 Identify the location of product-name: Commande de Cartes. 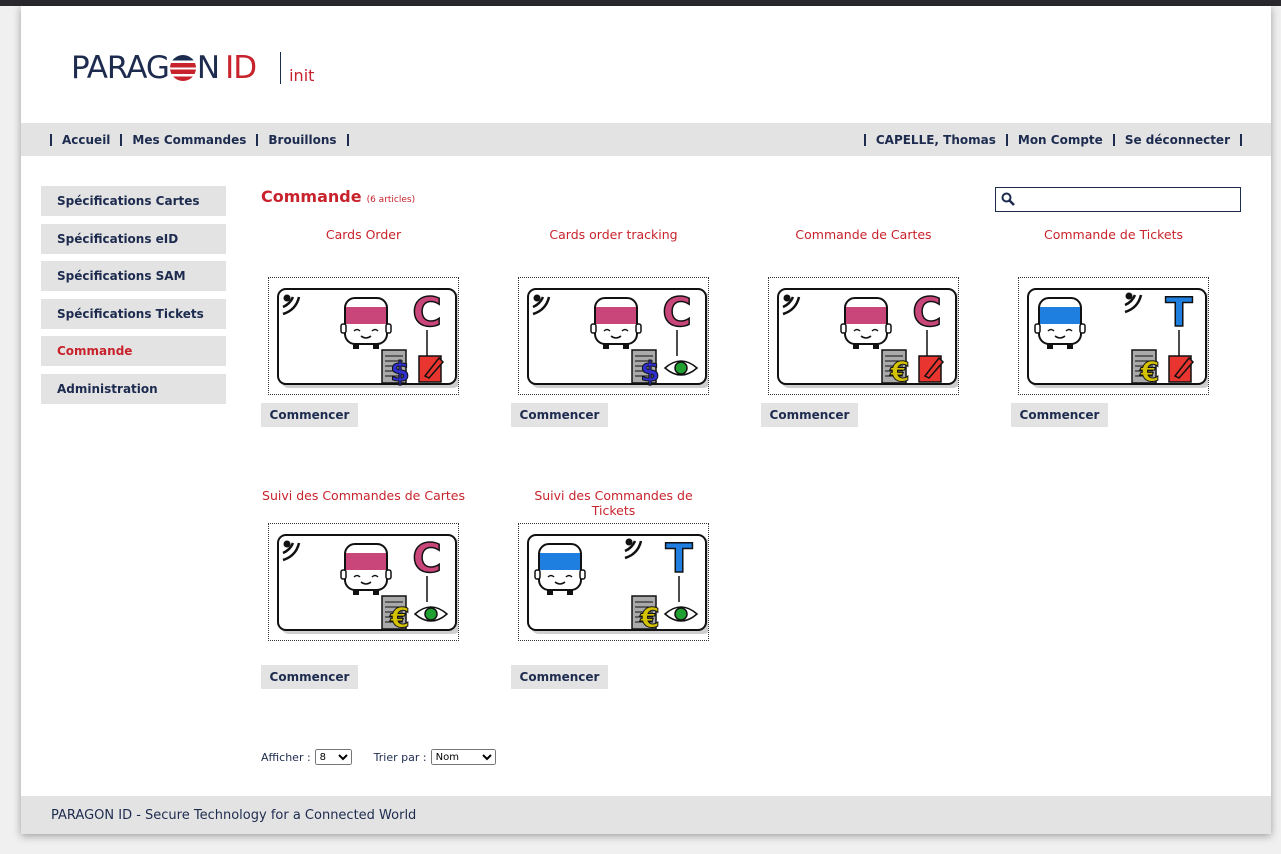
(863, 242).